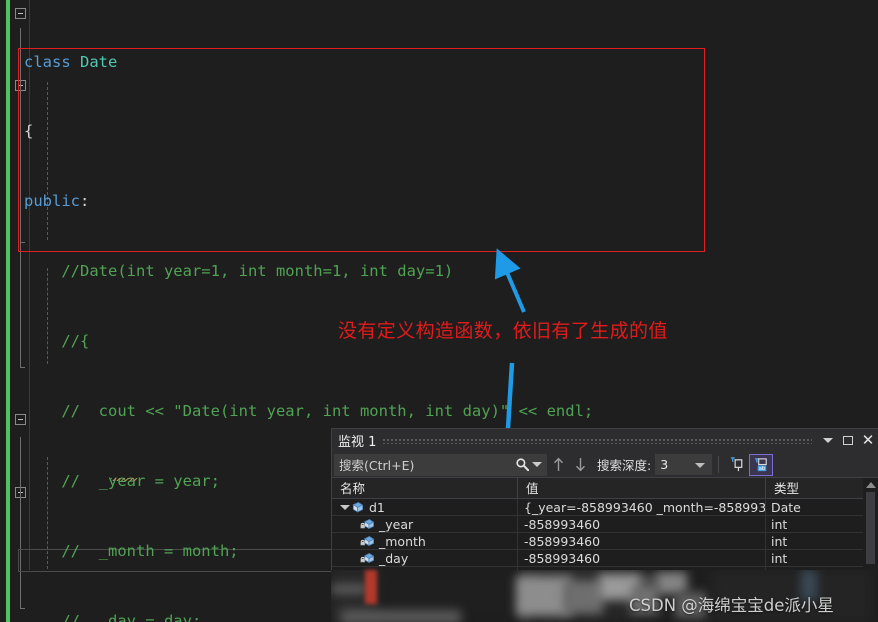  What do you see at coordinates (597, 440) in the screenshot?
I see `titlebar-grip-dots` at bounding box center [597, 440].